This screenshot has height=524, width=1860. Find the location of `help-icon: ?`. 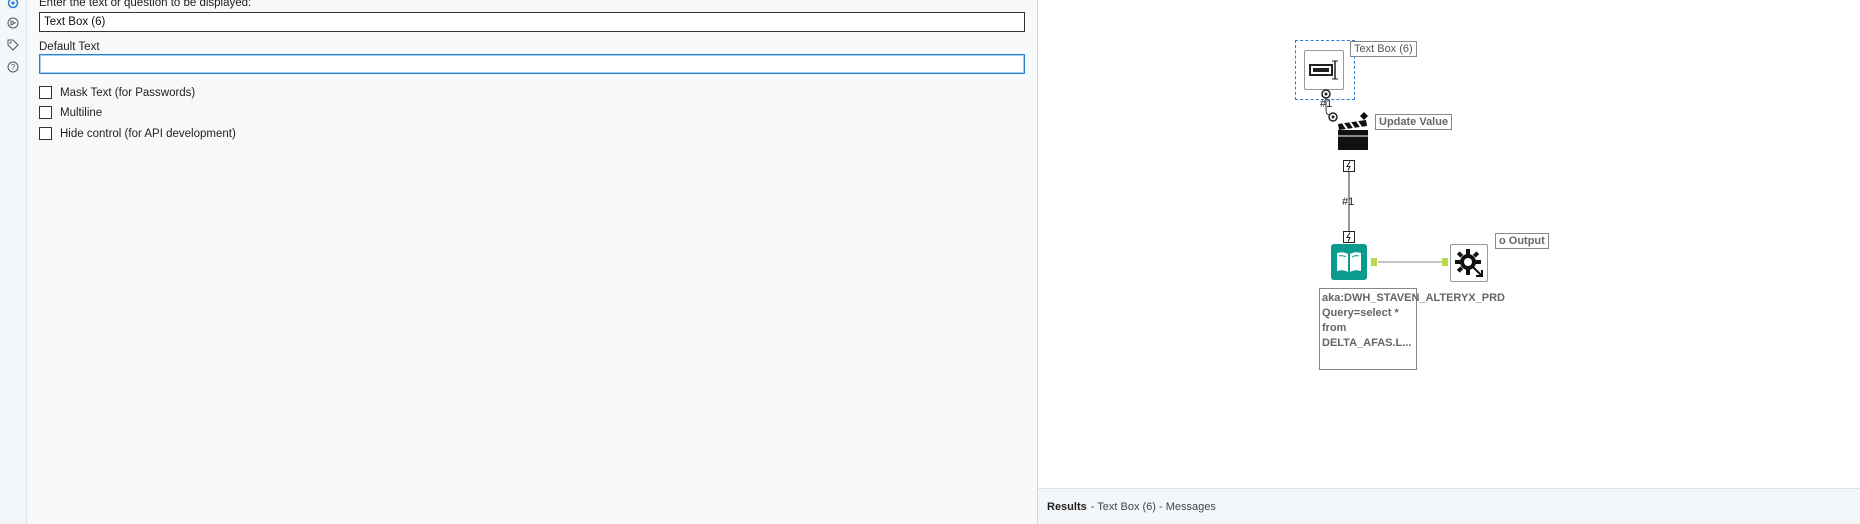

help-icon: ? is located at coordinates (13, 67).